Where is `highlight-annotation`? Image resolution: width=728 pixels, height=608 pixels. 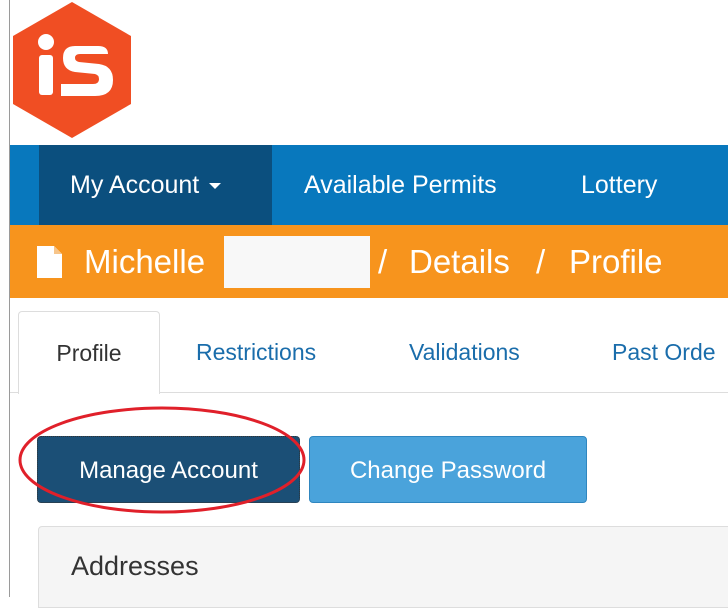 highlight-annotation is located at coordinates (162, 460).